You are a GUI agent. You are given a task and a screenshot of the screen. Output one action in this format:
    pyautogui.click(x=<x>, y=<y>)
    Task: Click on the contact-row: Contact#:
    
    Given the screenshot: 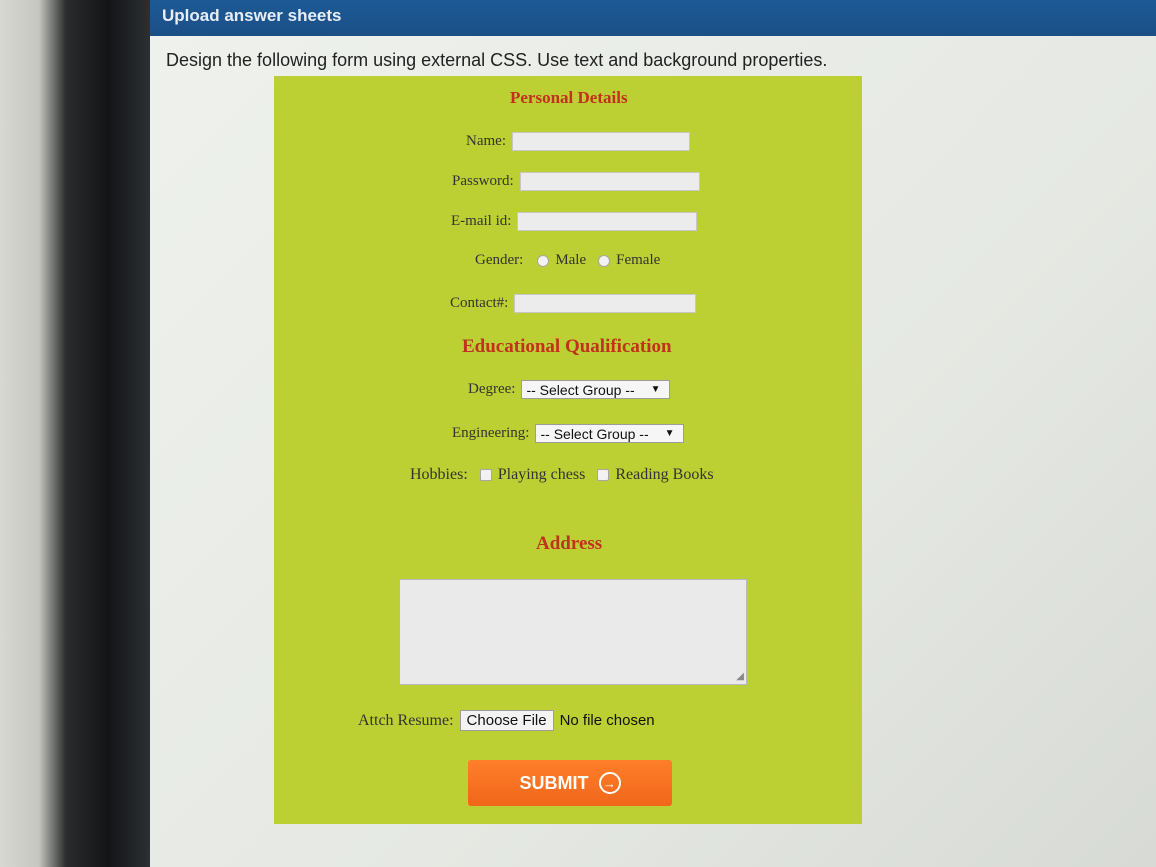 What is the action you would take?
    pyautogui.click(x=573, y=303)
    